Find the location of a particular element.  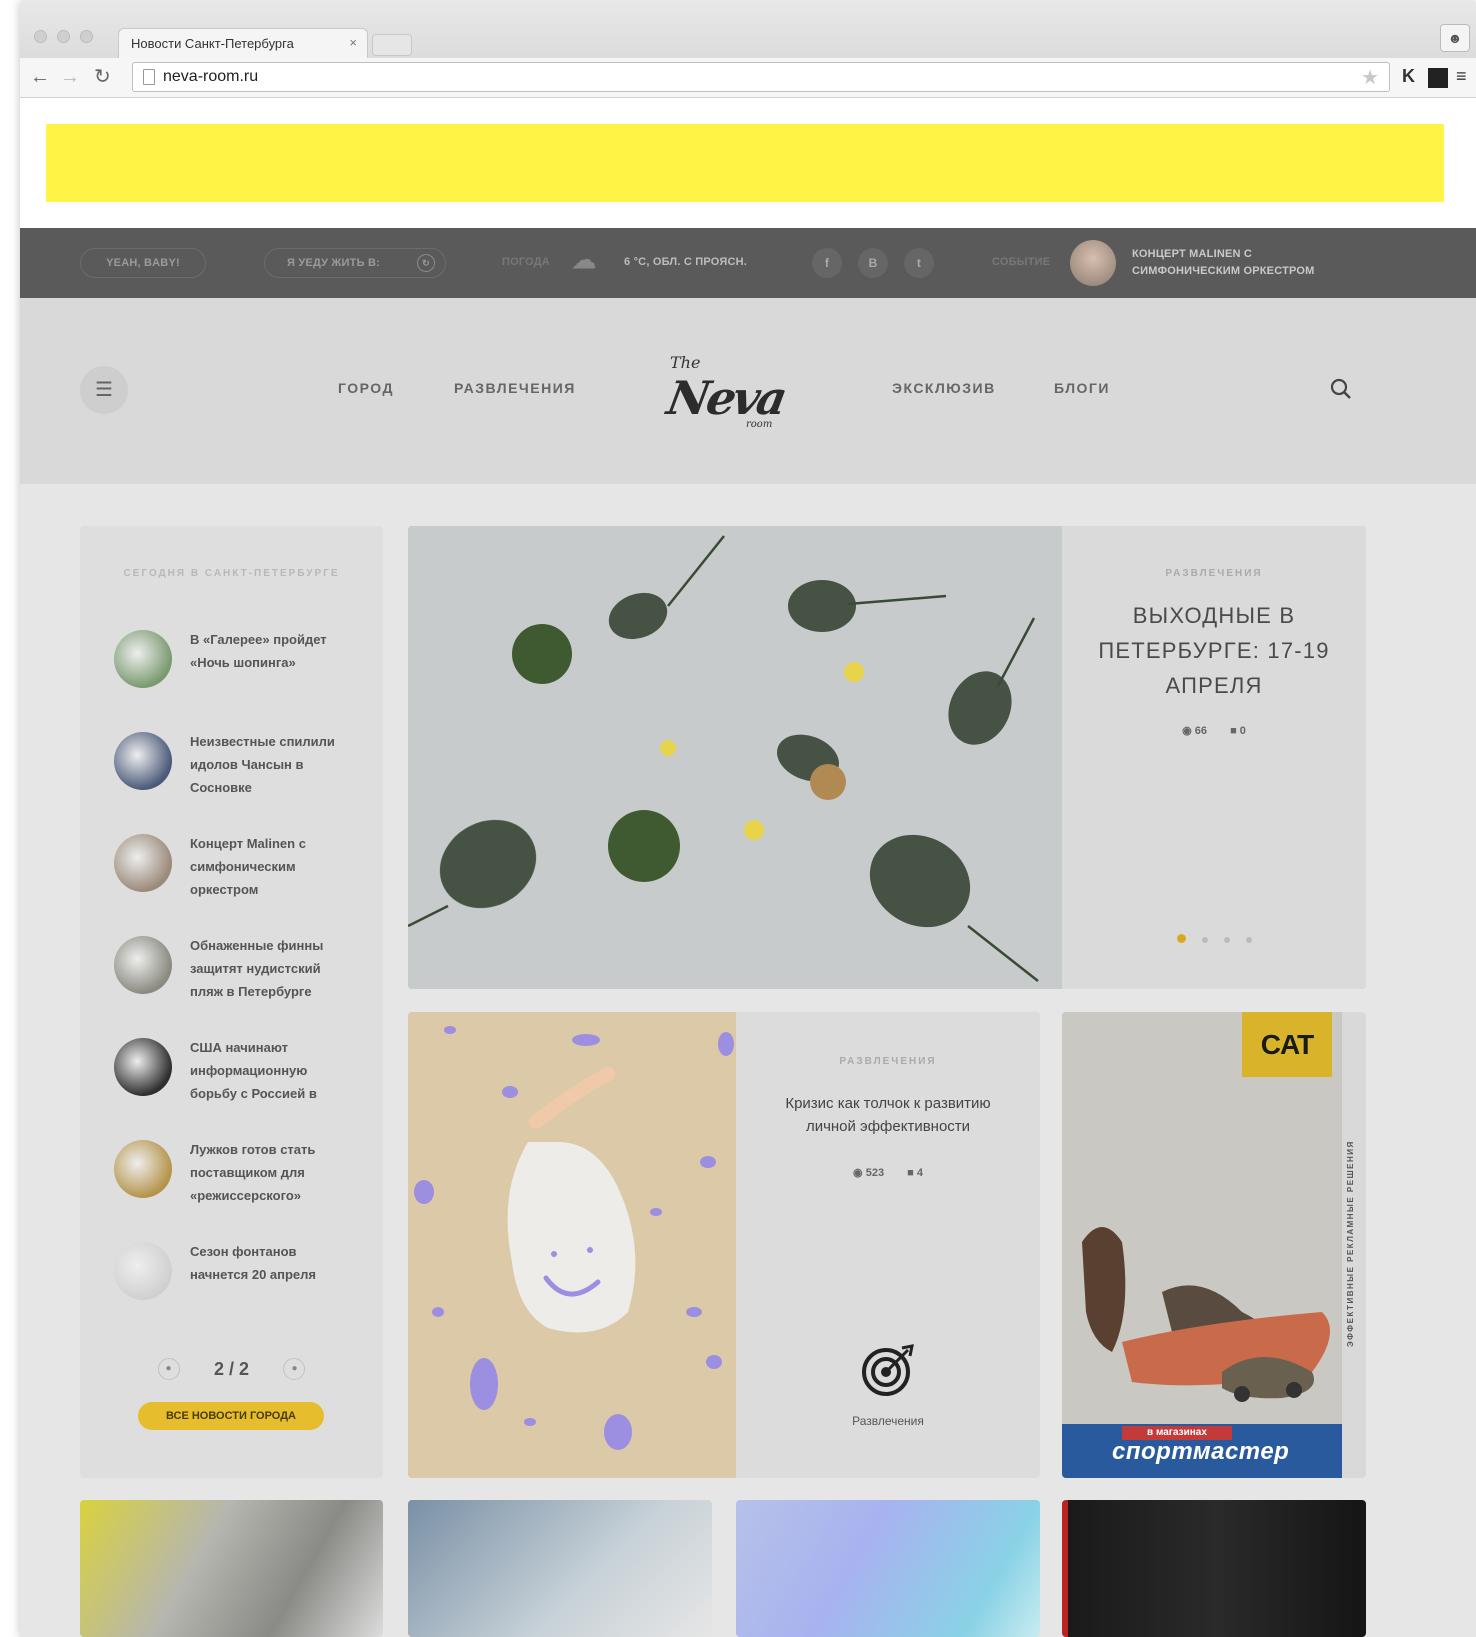

news-headline: Сезон фонтанов начнется 20 апреля is located at coordinates (270, 1263).